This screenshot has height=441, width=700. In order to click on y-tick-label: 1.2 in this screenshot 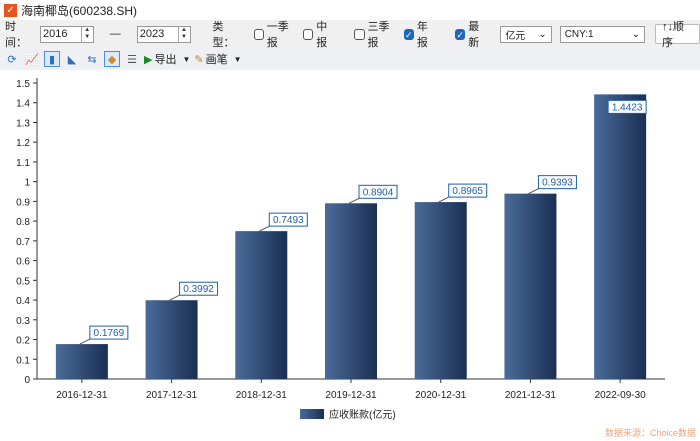, I will do `click(23, 143)`.